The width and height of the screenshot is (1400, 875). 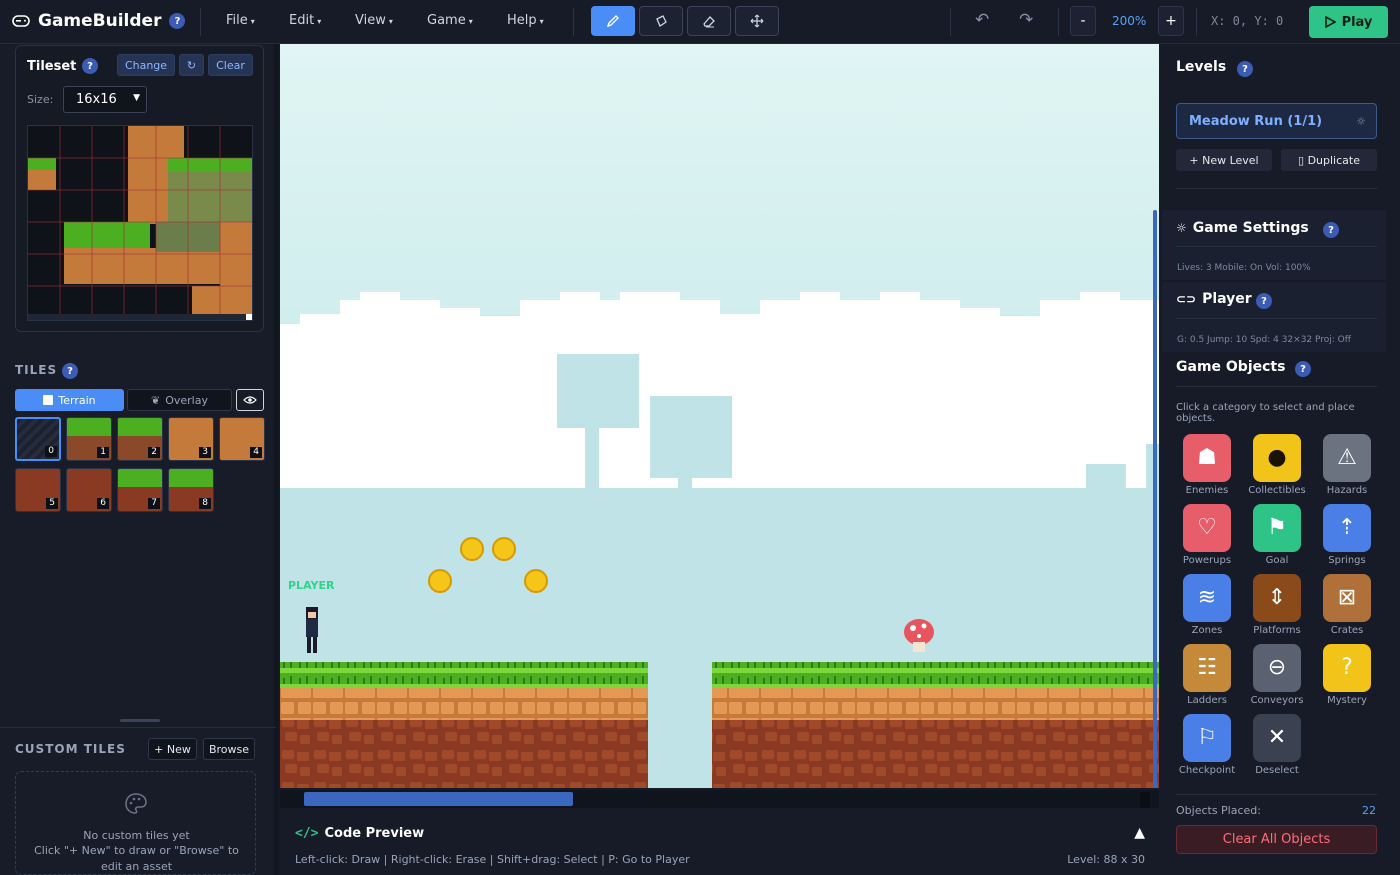 What do you see at coordinates (21, 21) in the screenshot?
I see `gamepad-icon` at bounding box center [21, 21].